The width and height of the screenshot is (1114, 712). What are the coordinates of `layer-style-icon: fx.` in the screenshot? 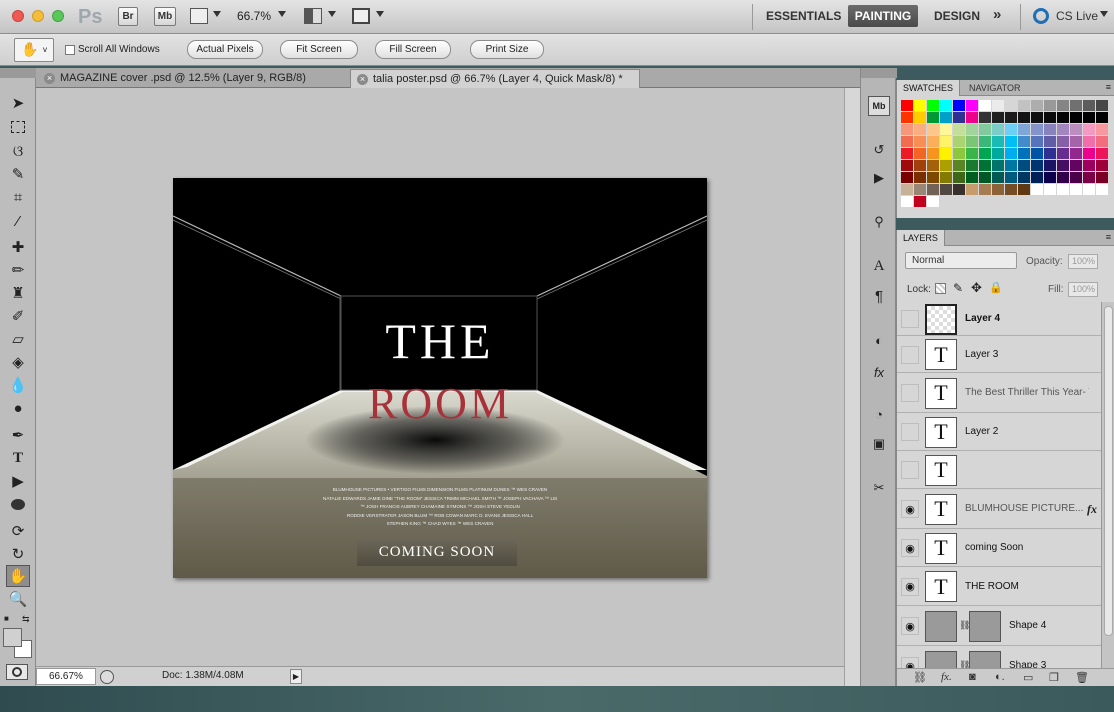 It's located at (946, 677).